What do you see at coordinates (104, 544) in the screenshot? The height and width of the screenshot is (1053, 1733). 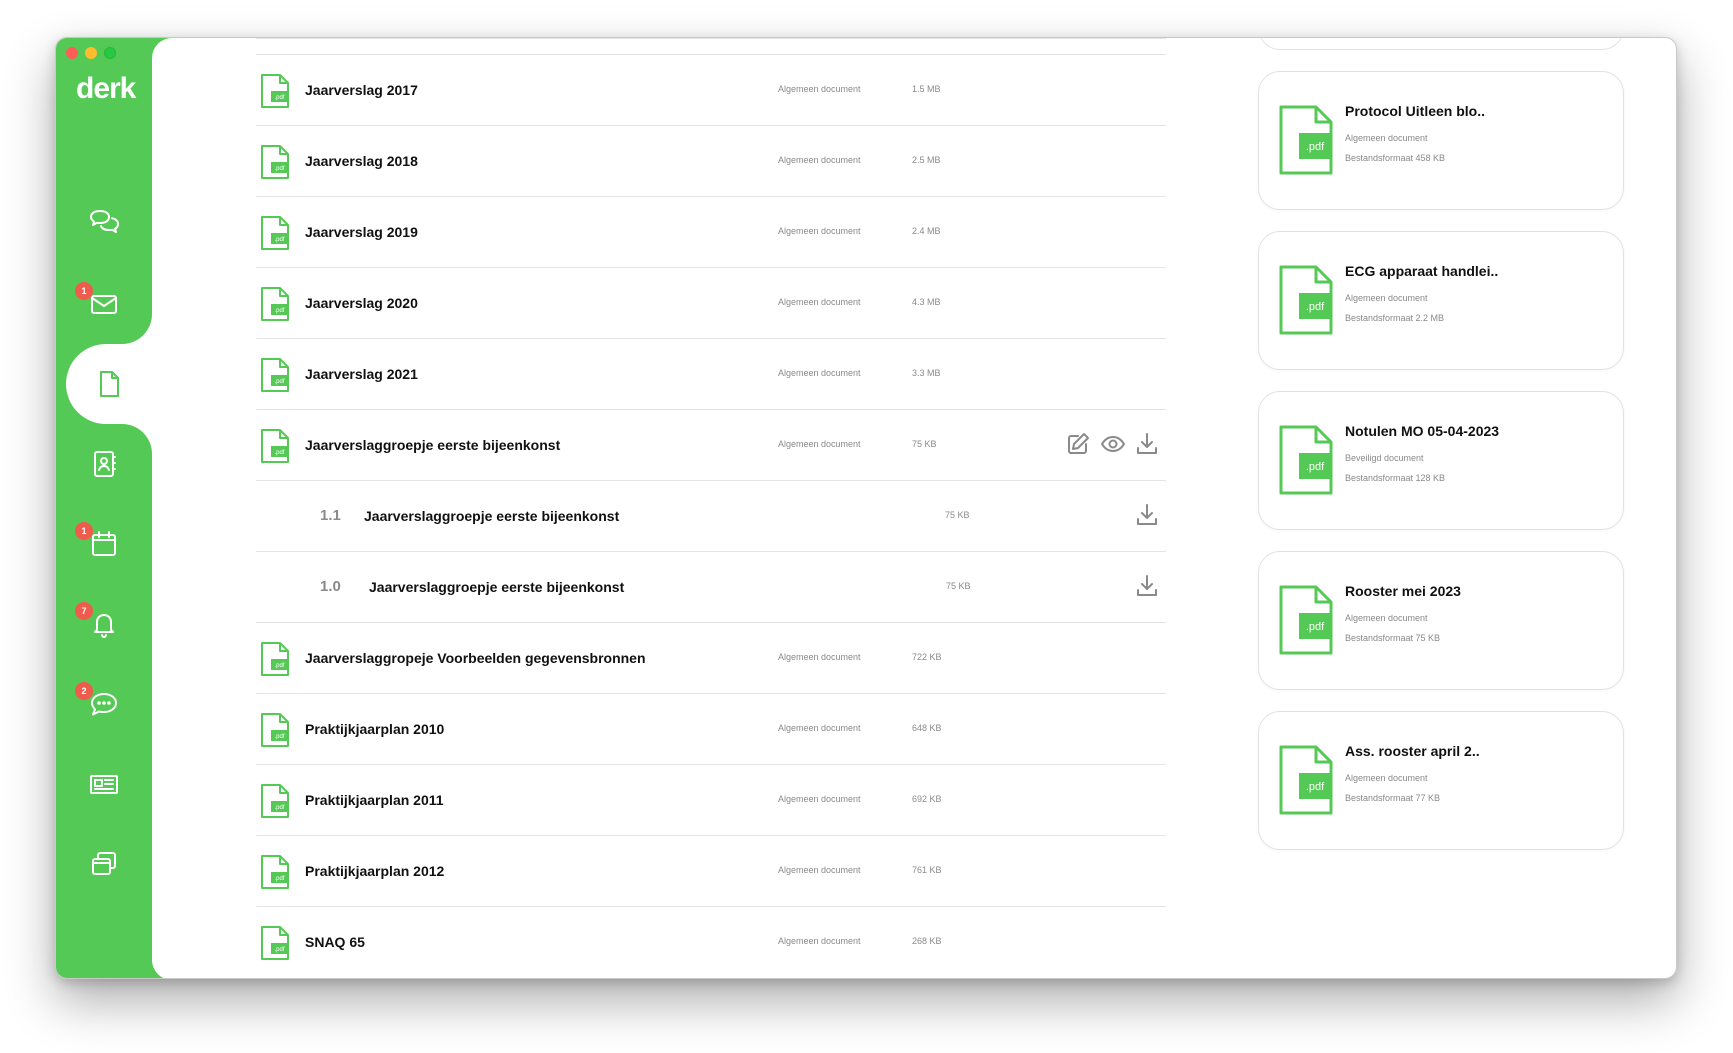 I see `sidebar-item-calendar: 1` at bounding box center [104, 544].